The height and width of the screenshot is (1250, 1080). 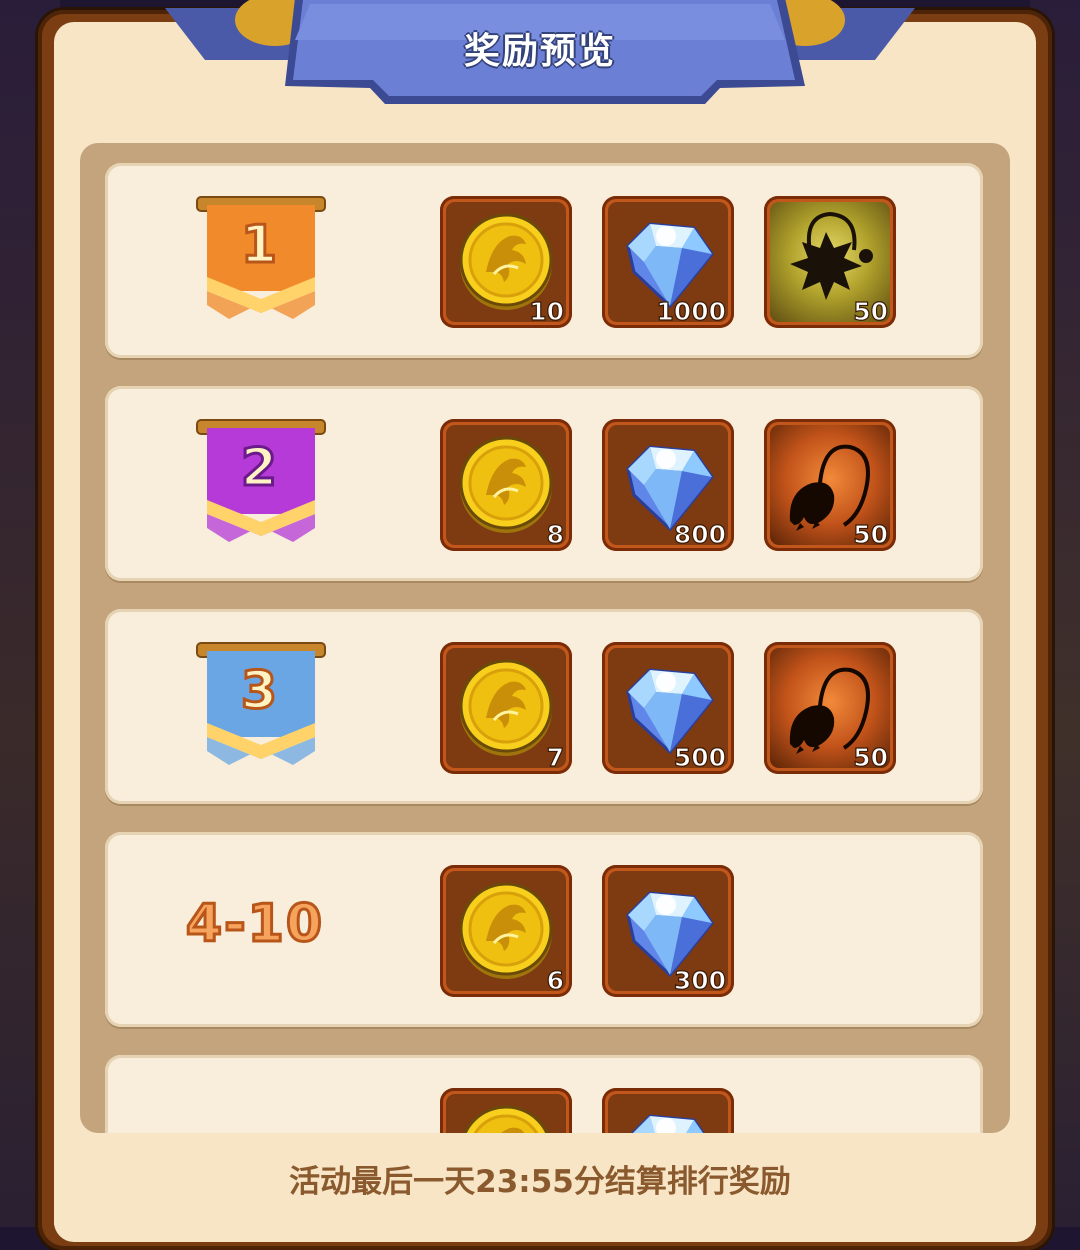 I want to click on reward-qty: 6, so click(x=555, y=980).